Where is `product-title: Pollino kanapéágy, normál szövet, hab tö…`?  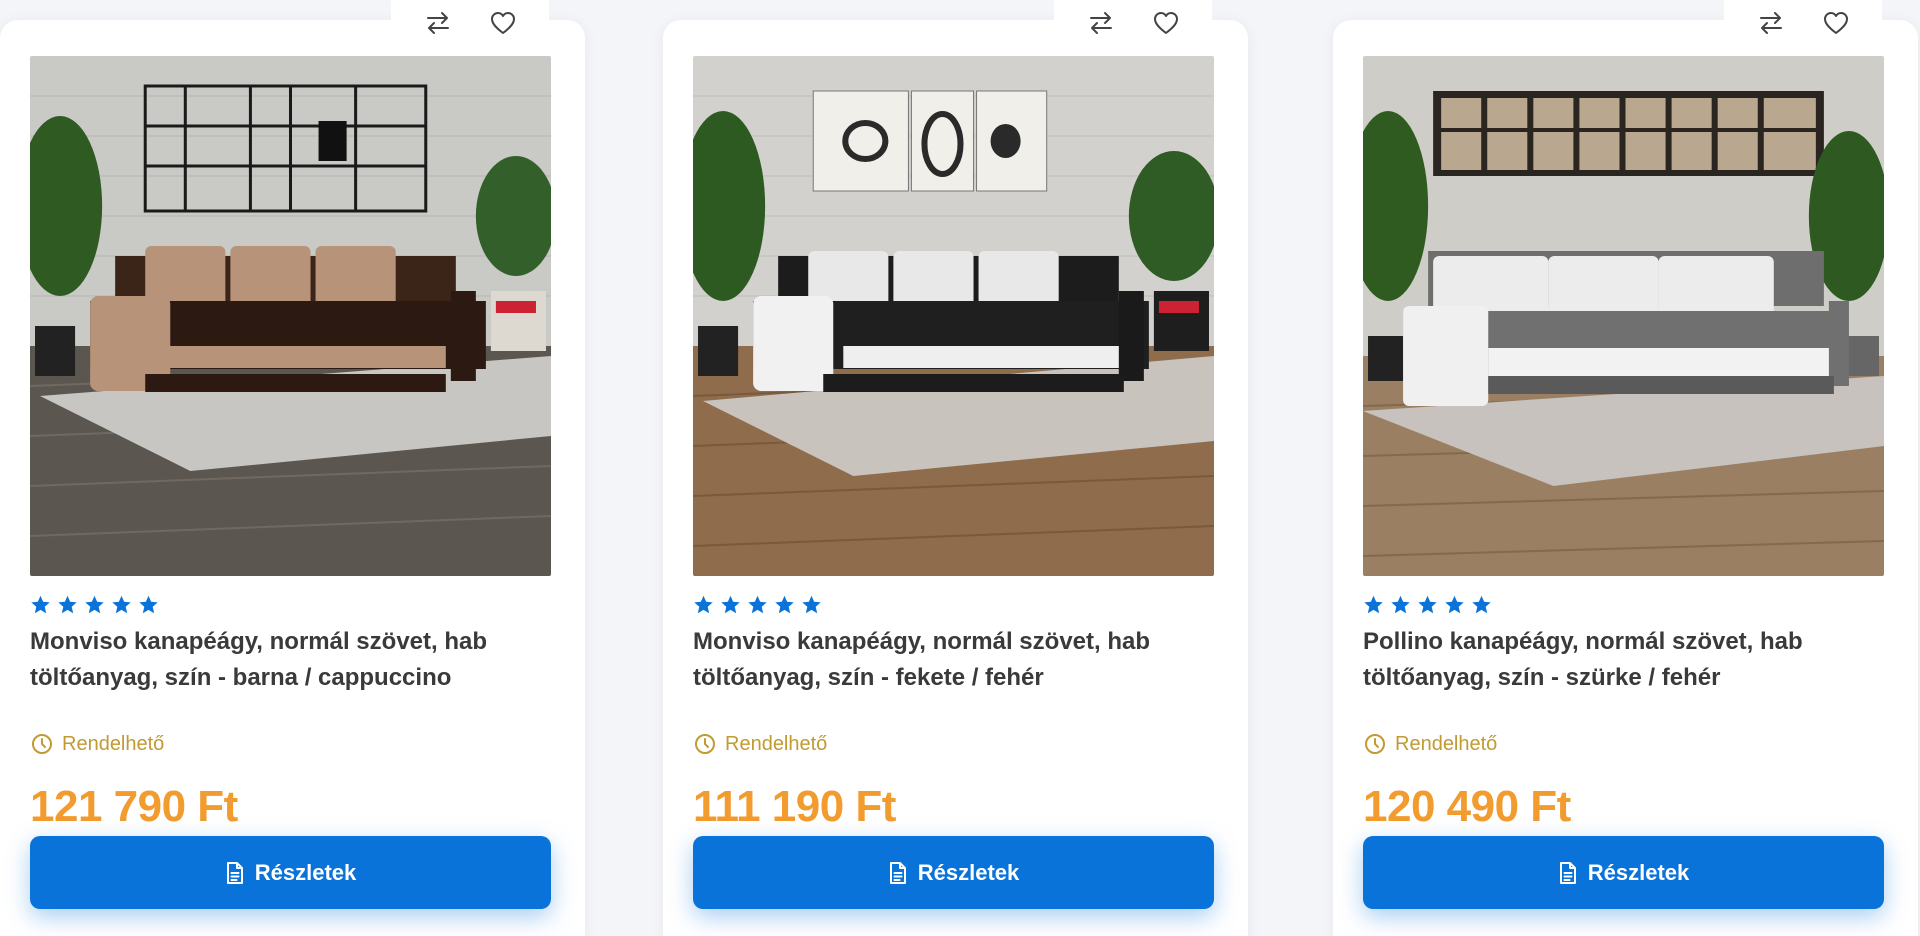
product-title: Pollino kanapéágy, normál szövet, hab tö… is located at coordinates (1628, 660).